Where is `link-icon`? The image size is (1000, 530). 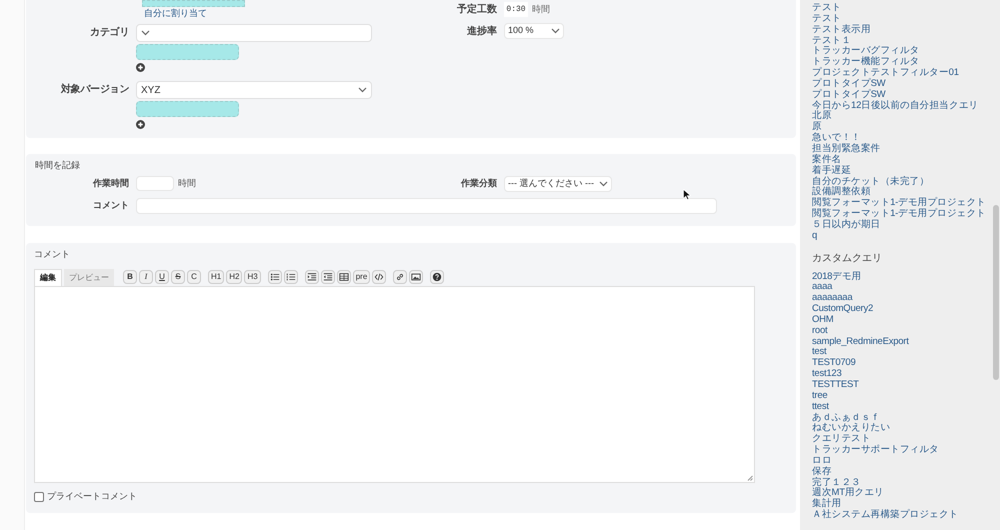
link-icon is located at coordinates (400, 277).